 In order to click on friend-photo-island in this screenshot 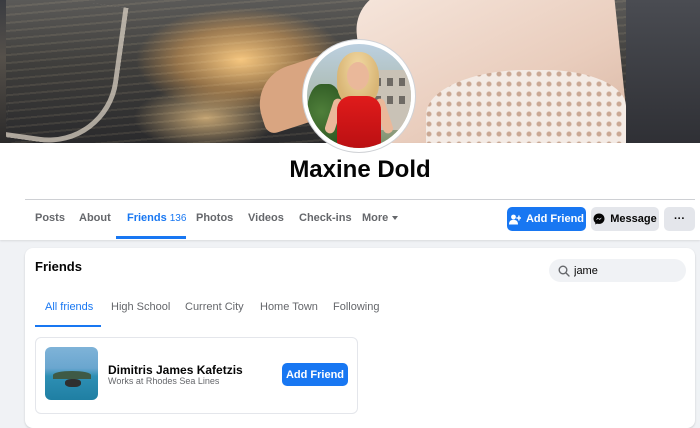, I will do `click(72, 375)`.